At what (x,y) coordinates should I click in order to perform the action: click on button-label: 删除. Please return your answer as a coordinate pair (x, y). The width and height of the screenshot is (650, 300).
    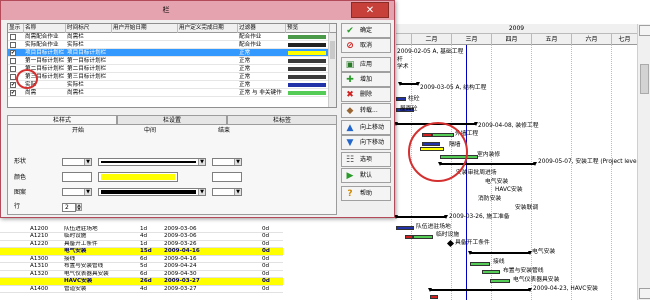
    Looking at the image, I should click on (366, 94).